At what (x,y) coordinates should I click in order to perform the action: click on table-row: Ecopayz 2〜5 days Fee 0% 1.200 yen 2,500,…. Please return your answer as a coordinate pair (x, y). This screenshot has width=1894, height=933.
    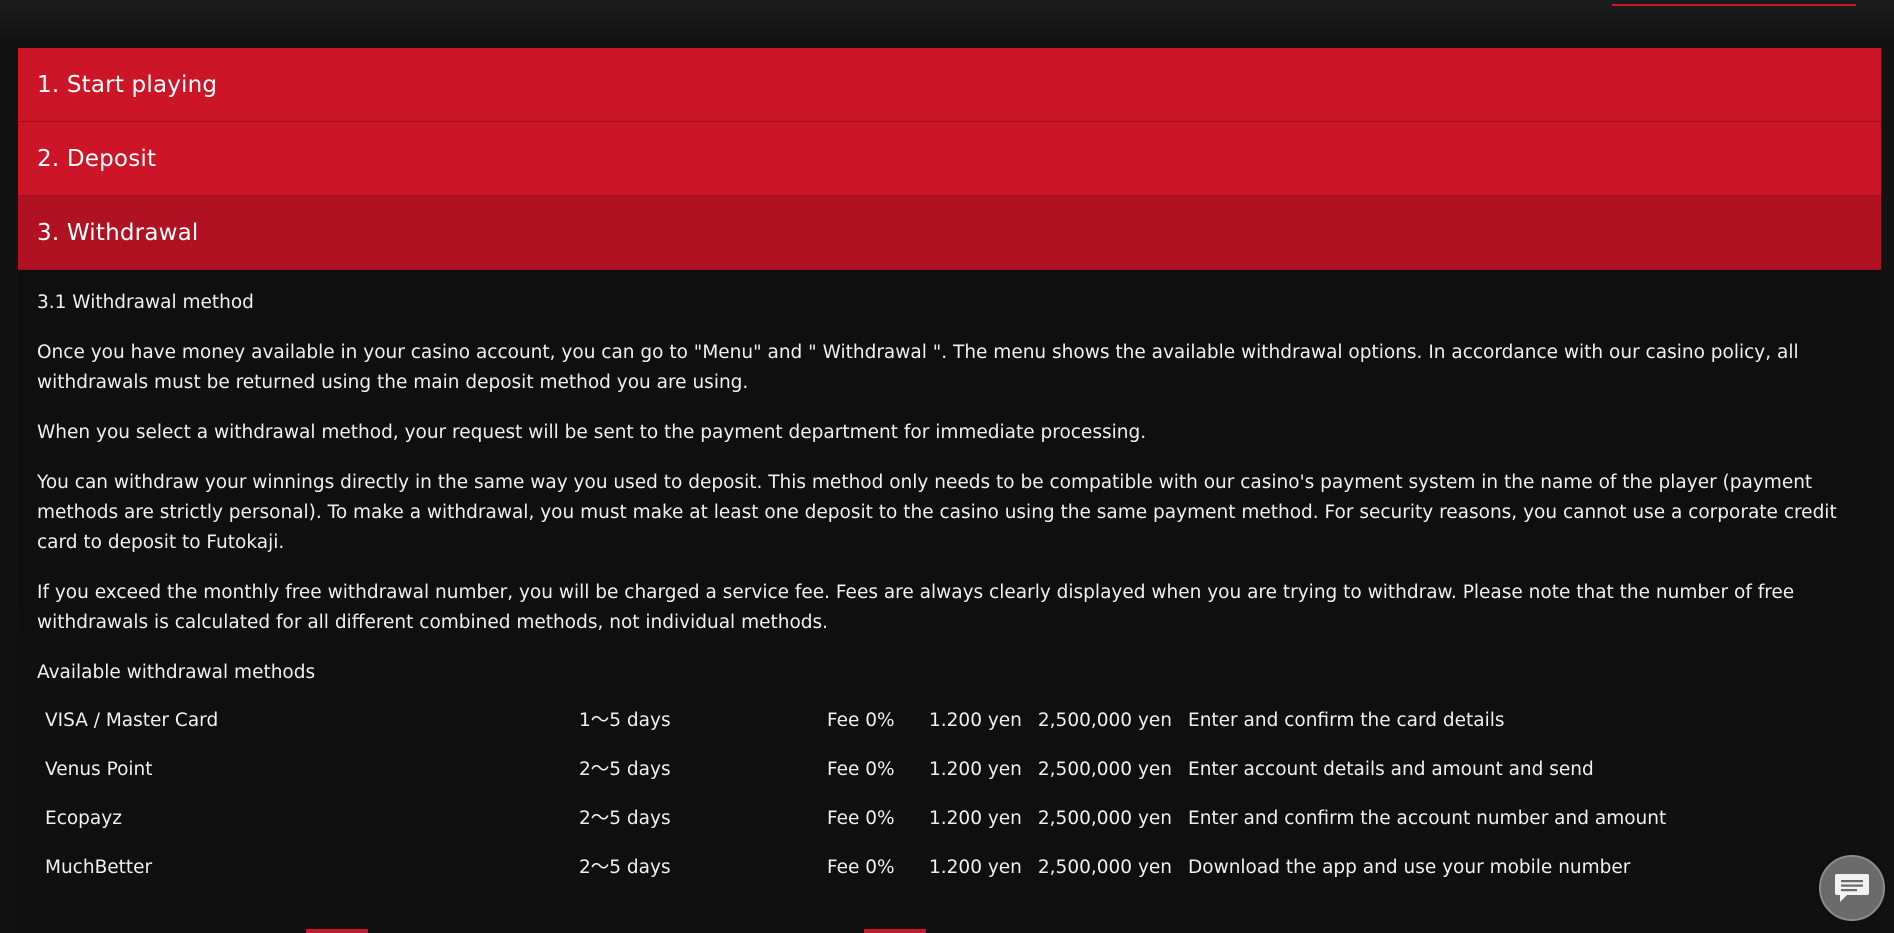
    Looking at the image, I should click on (855, 818).